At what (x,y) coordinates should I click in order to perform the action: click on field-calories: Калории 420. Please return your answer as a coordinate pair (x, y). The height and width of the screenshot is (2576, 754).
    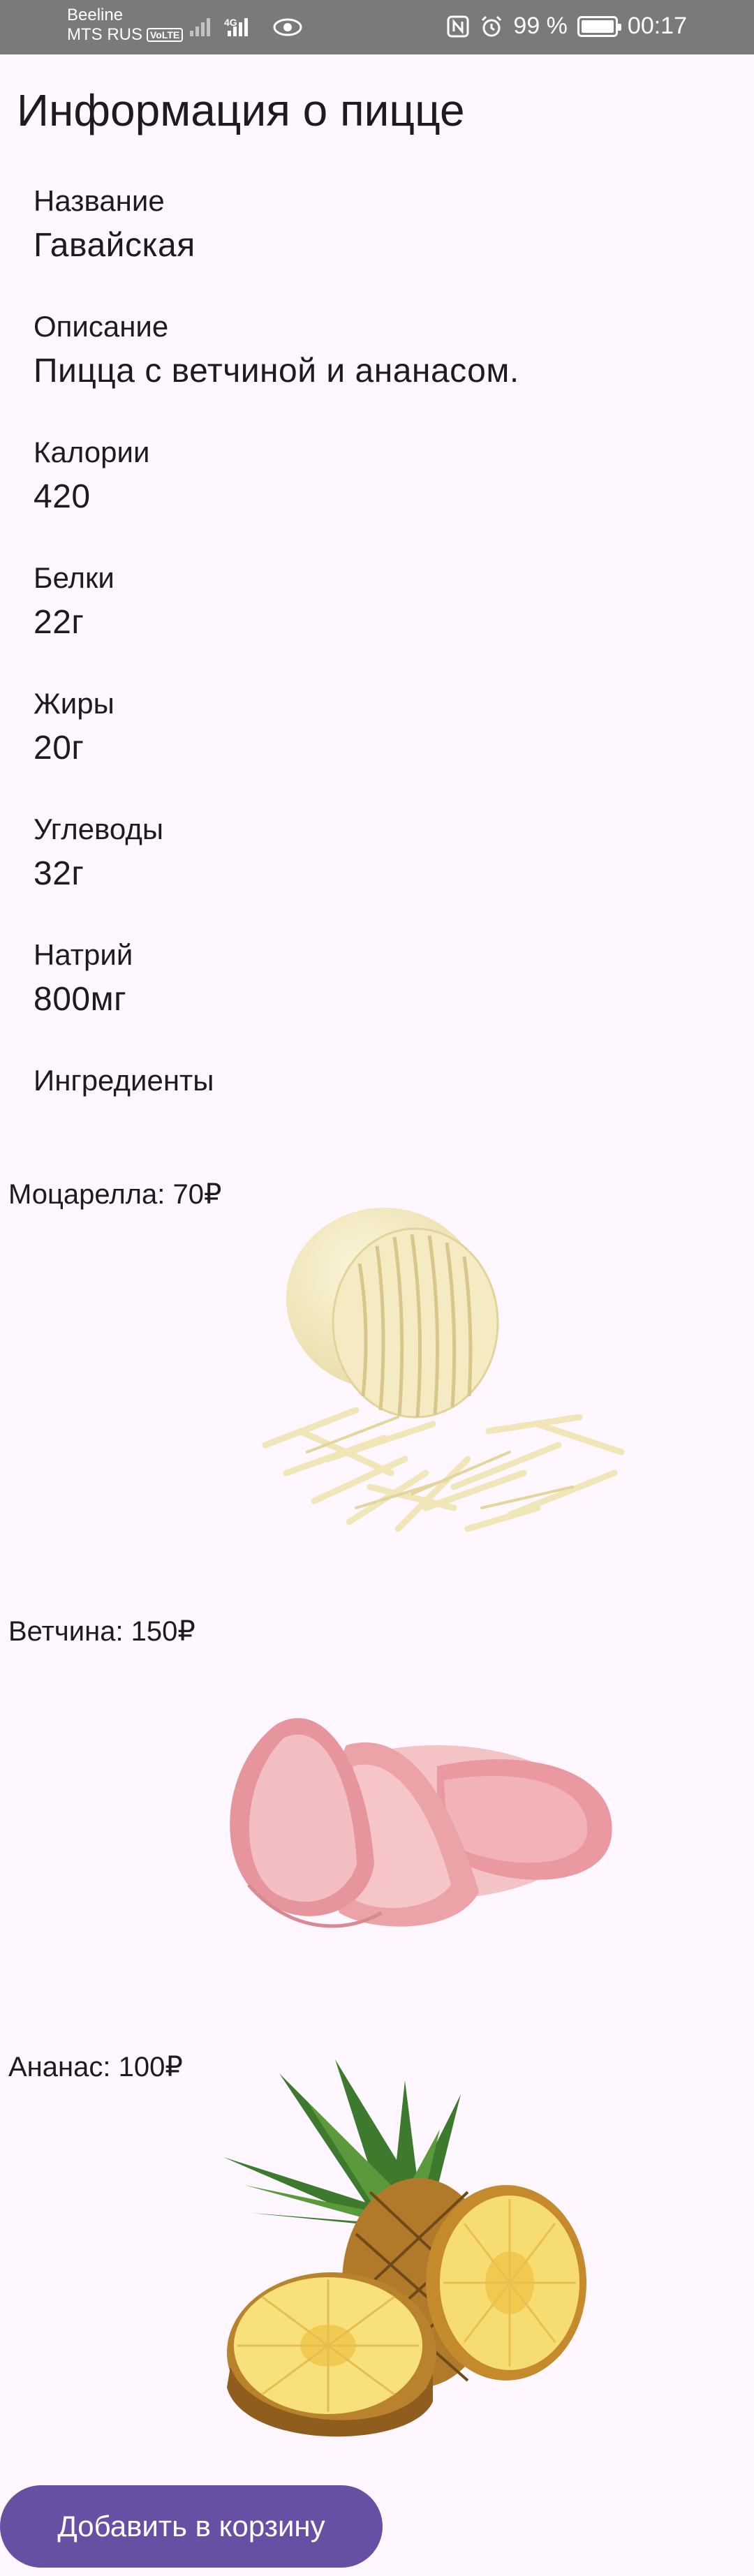
    Looking at the image, I should click on (91, 476).